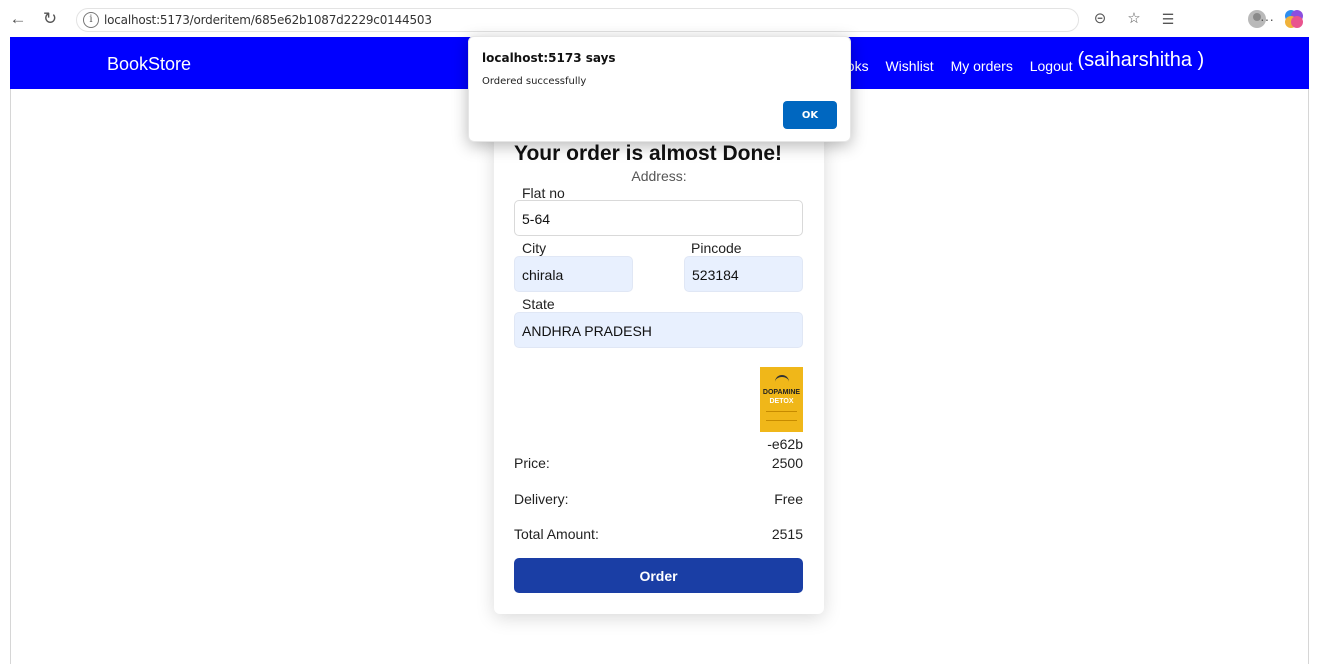 This screenshot has height=664, width=1319. I want to click on dialog-title: localhost:5173 says, so click(549, 58).